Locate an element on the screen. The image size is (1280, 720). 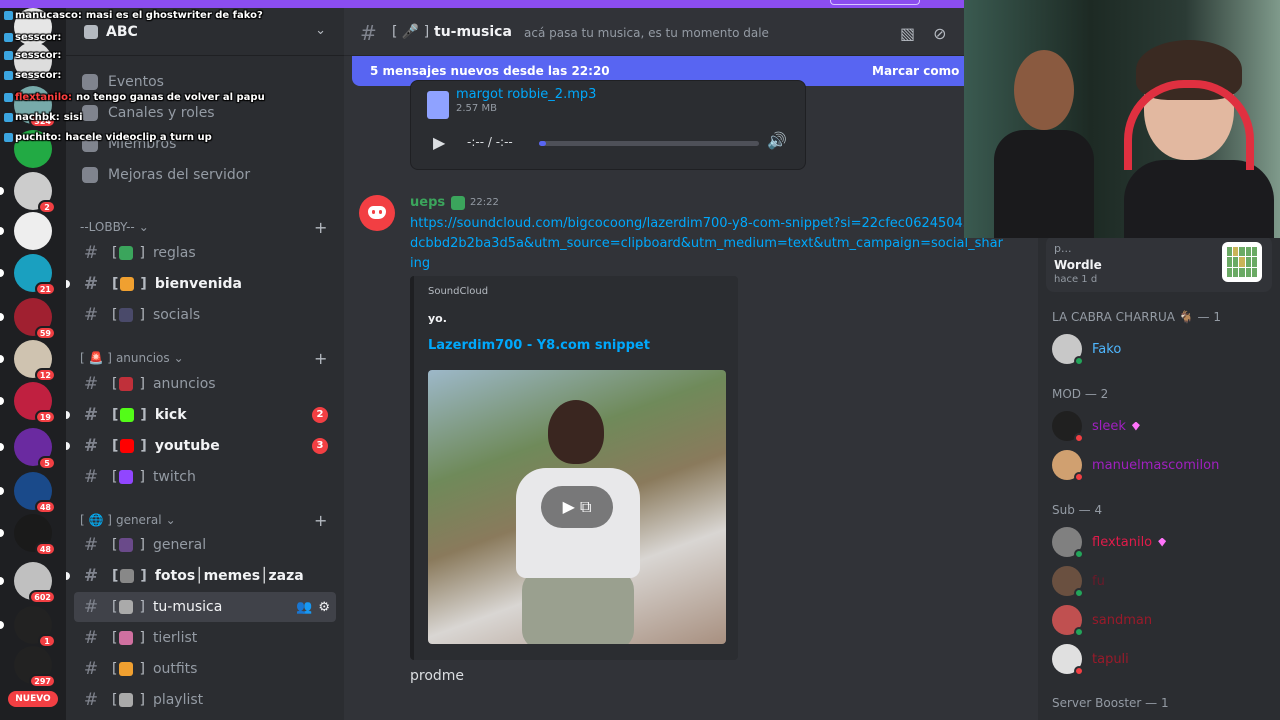
banner-button is located at coordinates (875, 2).